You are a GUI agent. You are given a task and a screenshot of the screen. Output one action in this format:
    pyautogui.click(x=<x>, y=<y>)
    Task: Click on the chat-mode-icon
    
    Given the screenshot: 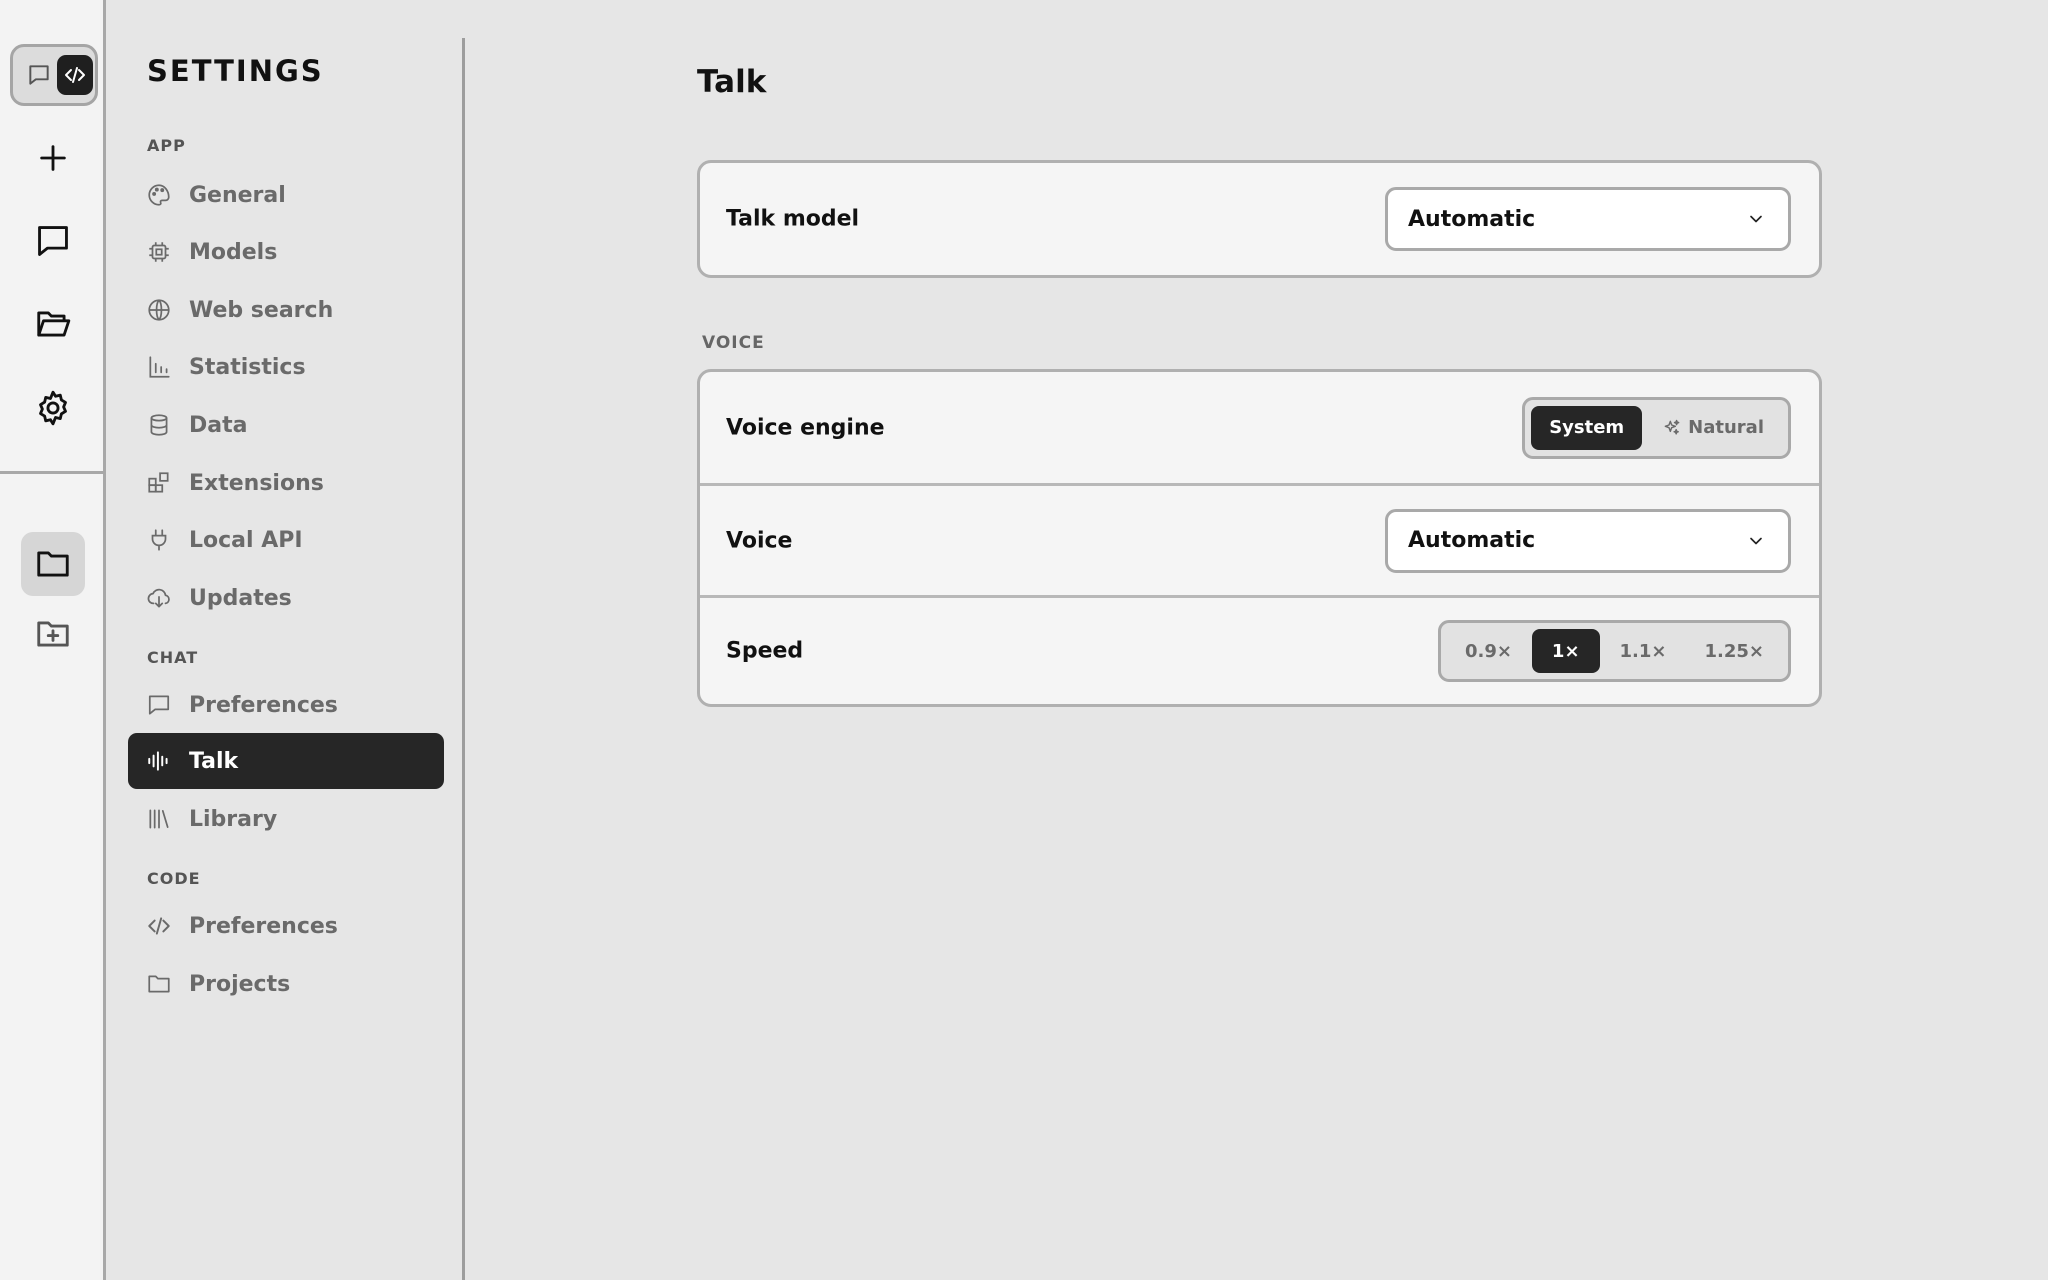 What is the action you would take?
    pyautogui.click(x=39, y=75)
    